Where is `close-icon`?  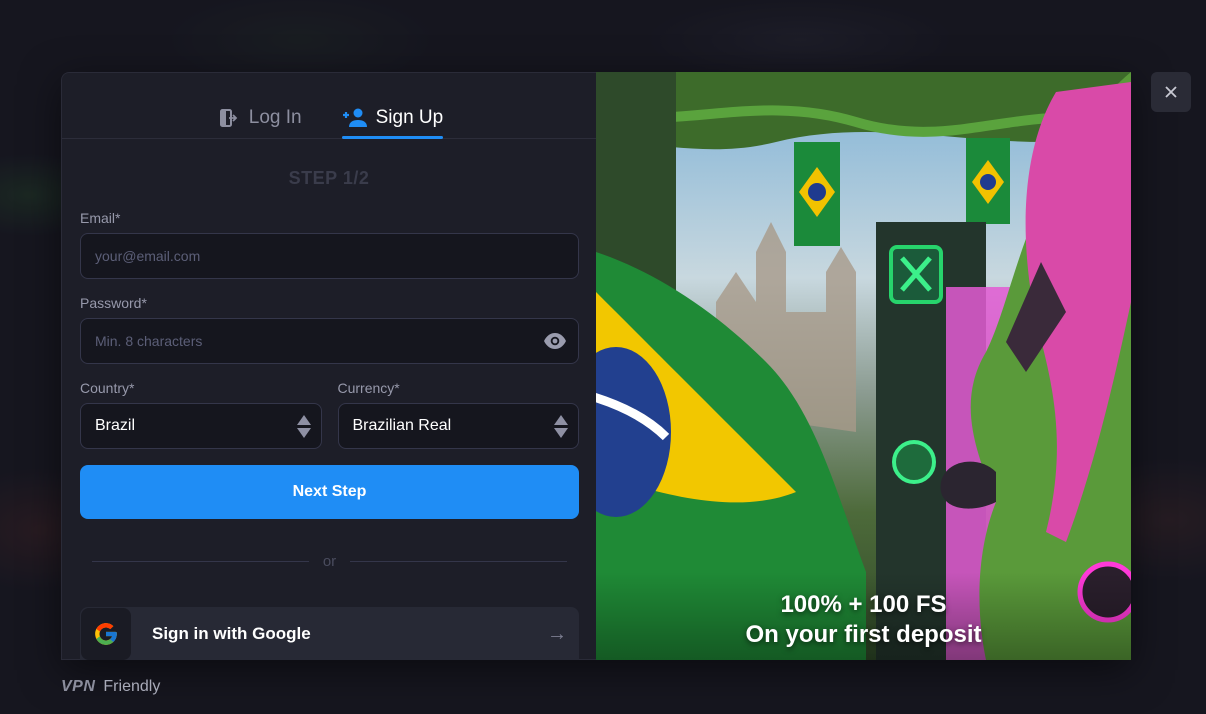 close-icon is located at coordinates (1171, 92).